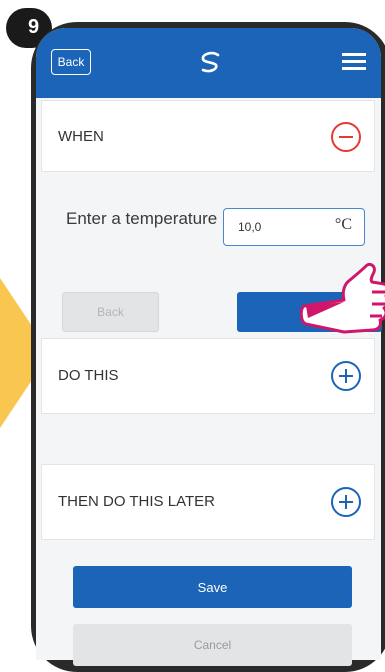 The height and width of the screenshot is (672, 385). I want to click on then-later-label: THEN DO THIS LATER, so click(136, 501).